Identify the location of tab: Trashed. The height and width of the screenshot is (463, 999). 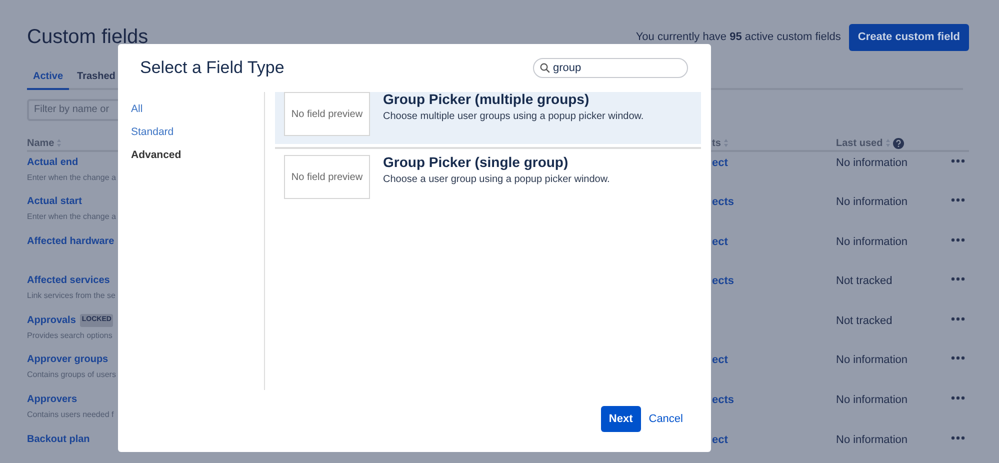
(96, 79).